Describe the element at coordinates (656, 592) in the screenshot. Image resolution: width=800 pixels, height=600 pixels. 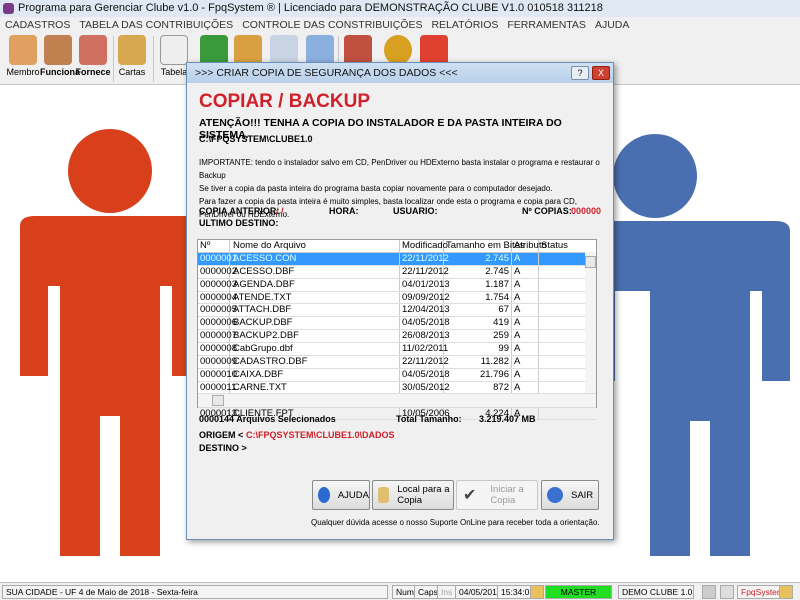
I see `status-club: DEMO CLUBE 1.0` at that location.